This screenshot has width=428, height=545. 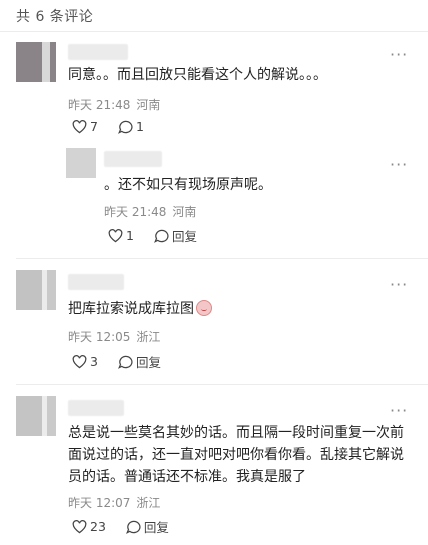 What do you see at coordinates (99, 337) in the screenshot?
I see `comment-time: 昨天 12:05` at bounding box center [99, 337].